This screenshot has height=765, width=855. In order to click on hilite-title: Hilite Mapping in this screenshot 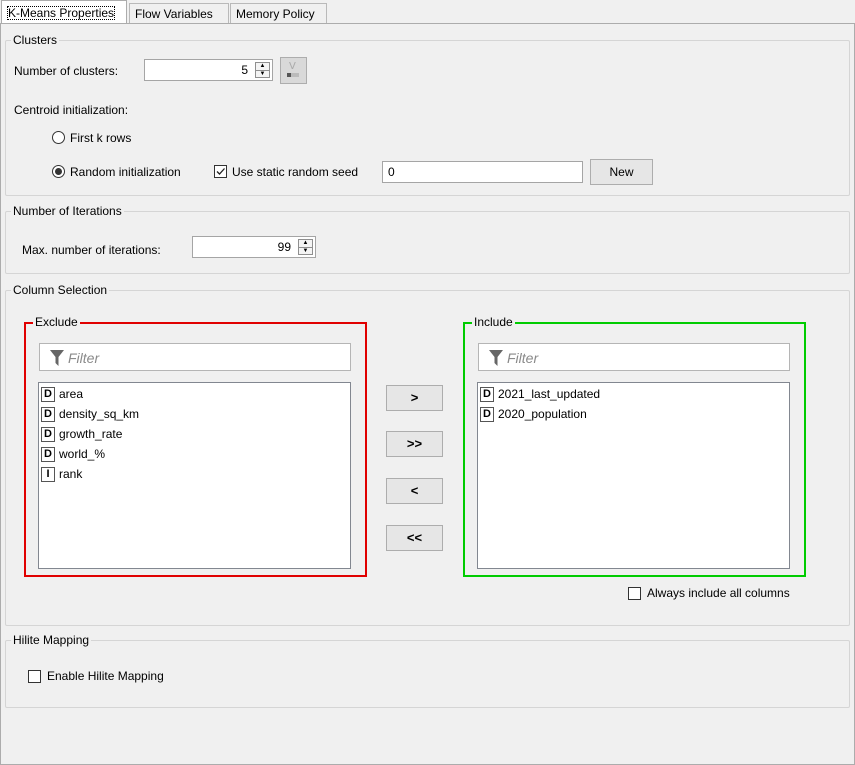, I will do `click(51, 640)`.